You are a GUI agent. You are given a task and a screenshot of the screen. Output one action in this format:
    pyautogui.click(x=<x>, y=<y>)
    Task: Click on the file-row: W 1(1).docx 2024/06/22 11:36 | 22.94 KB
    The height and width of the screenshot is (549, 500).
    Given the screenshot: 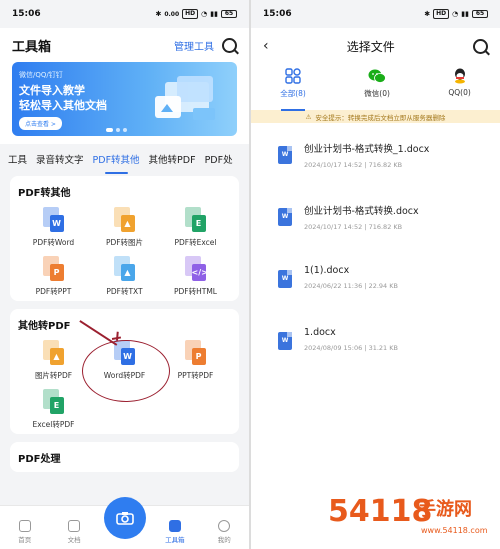 What is the action you would take?
    pyautogui.click(x=375, y=282)
    